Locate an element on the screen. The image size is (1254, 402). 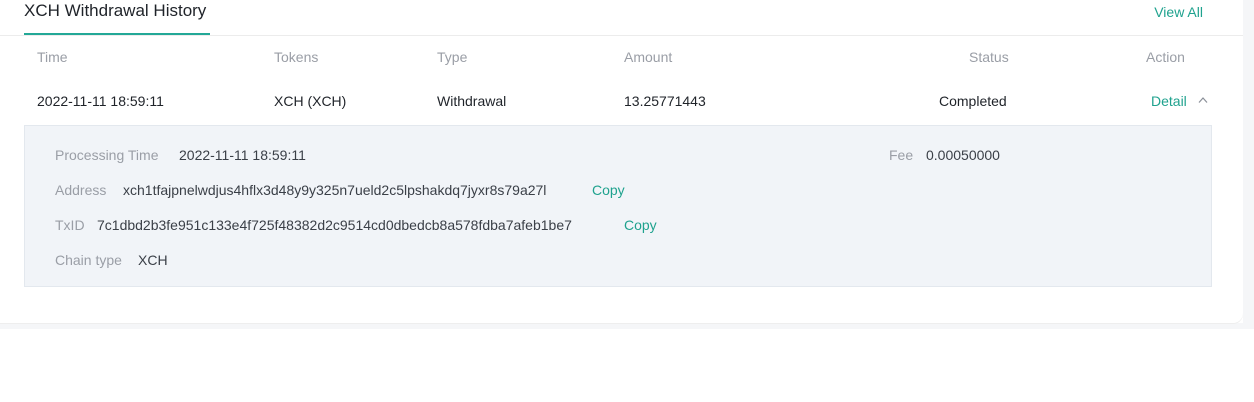
column-header-status: Status is located at coordinates (989, 57).